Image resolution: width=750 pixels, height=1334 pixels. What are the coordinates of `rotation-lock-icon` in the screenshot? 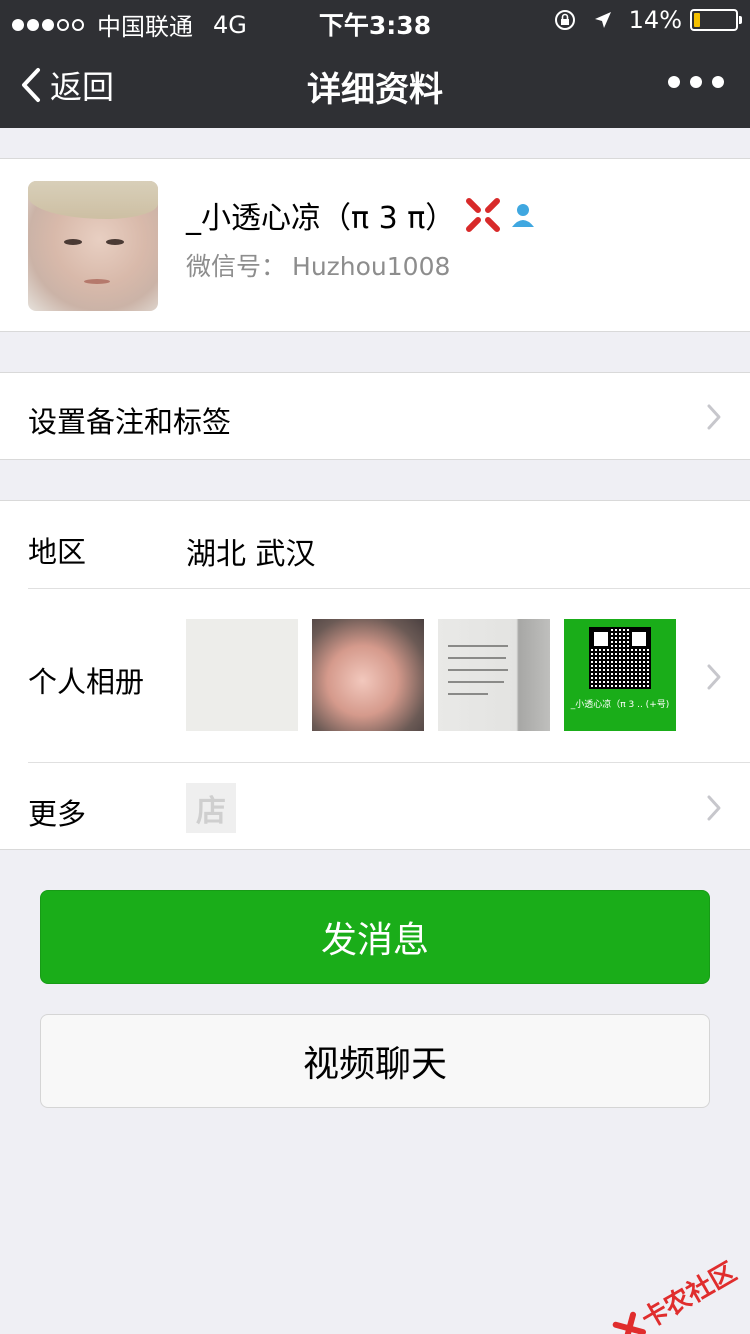 It's located at (564, 20).